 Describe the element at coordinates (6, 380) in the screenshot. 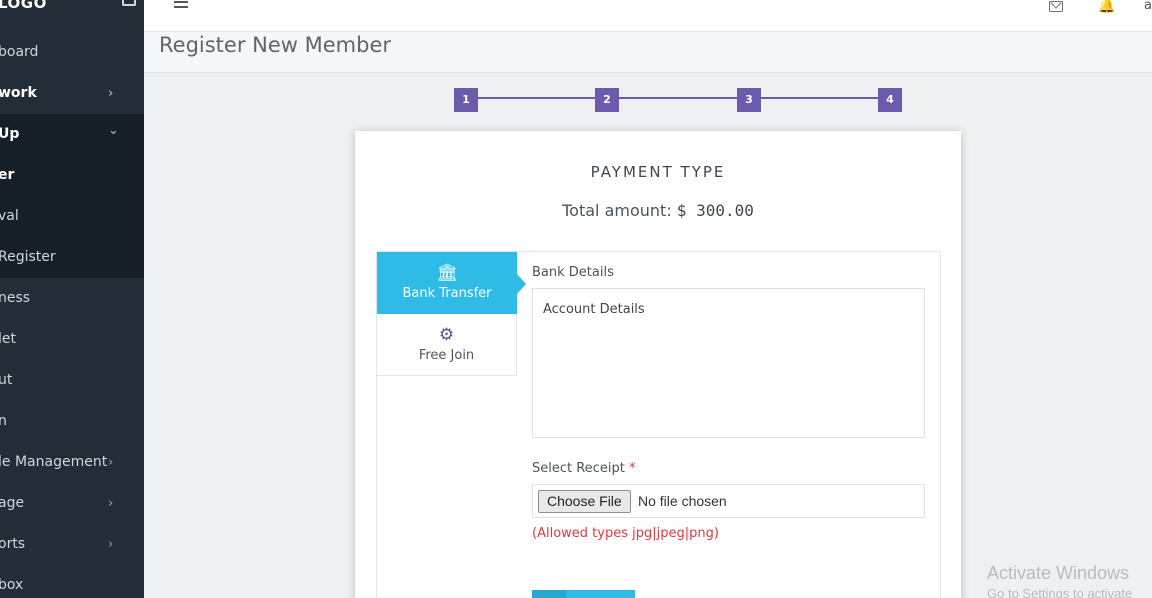

I see `sidebar-item-label: ut` at that location.